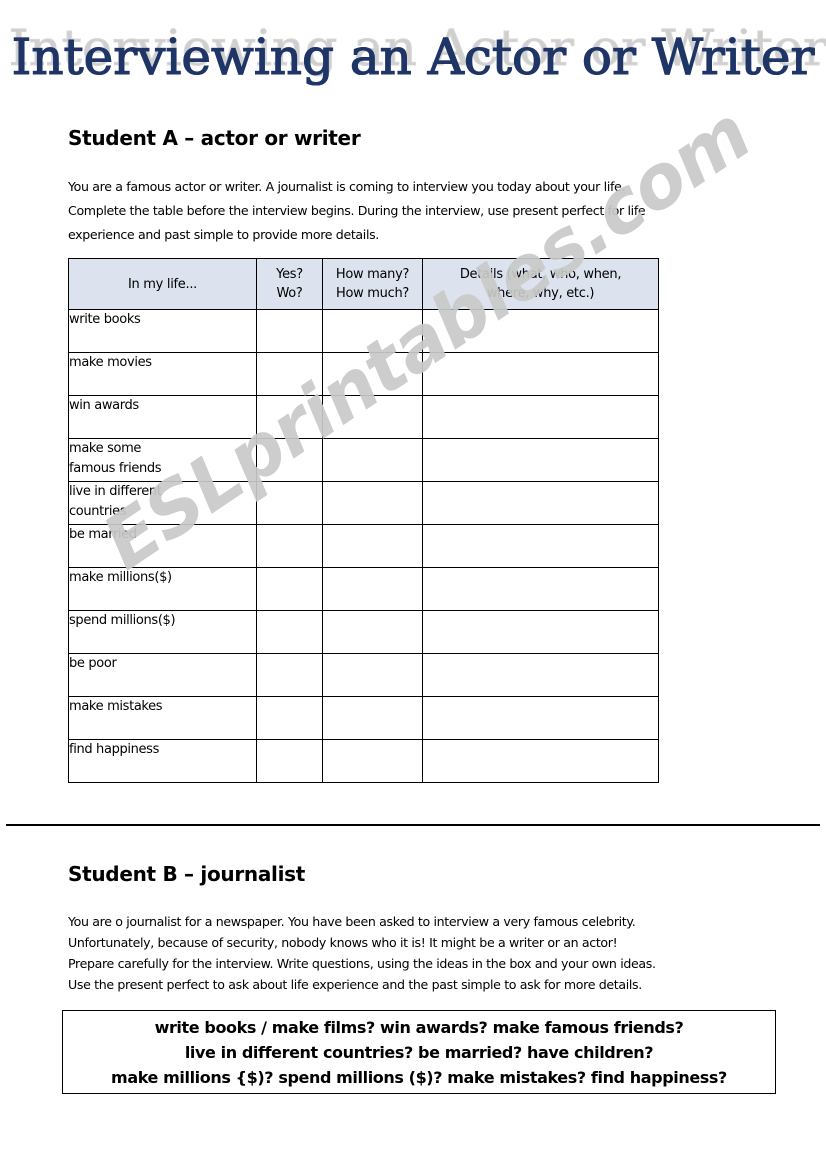 Image resolution: width=826 pixels, height=1169 pixels. What do you see at coordinates (162, 761) in the screenshot?
I see `row-item-label: find happiness` at bounding box center [162, 761].